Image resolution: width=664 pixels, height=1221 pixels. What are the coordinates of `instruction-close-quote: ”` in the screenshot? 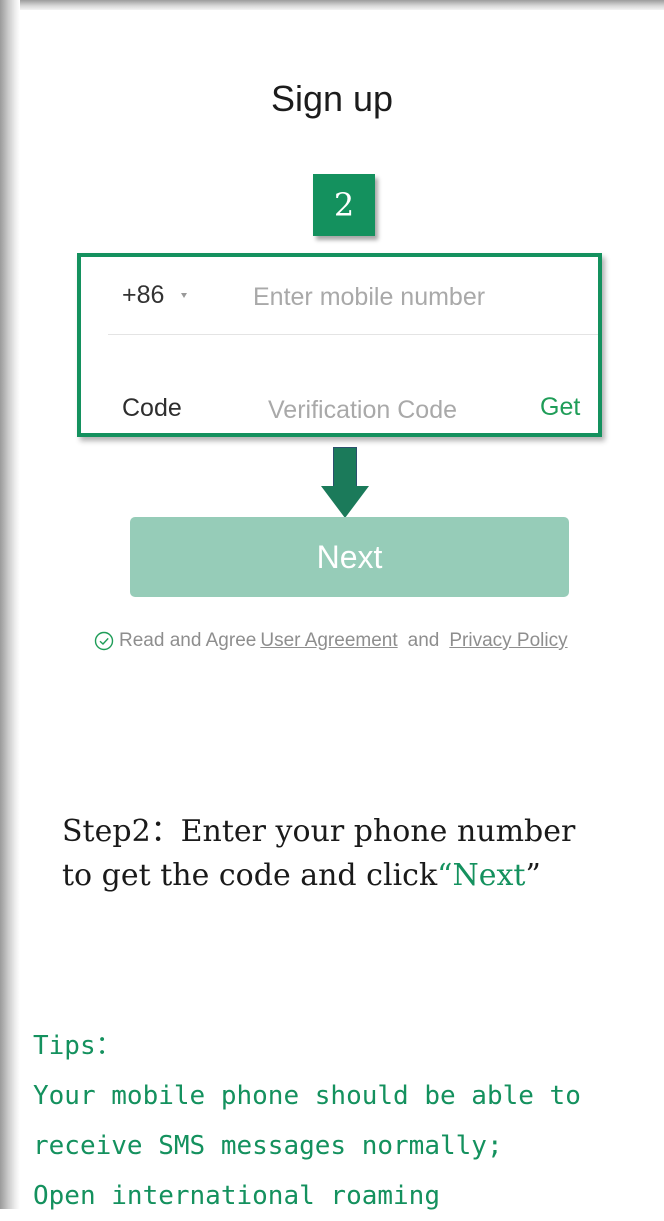 It's located at (533, 875).